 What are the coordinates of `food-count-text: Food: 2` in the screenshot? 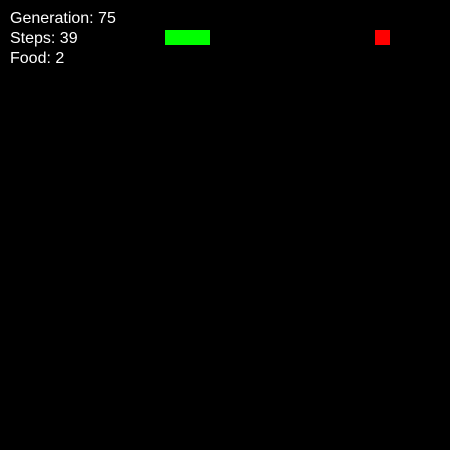 It's located at (37, 58).